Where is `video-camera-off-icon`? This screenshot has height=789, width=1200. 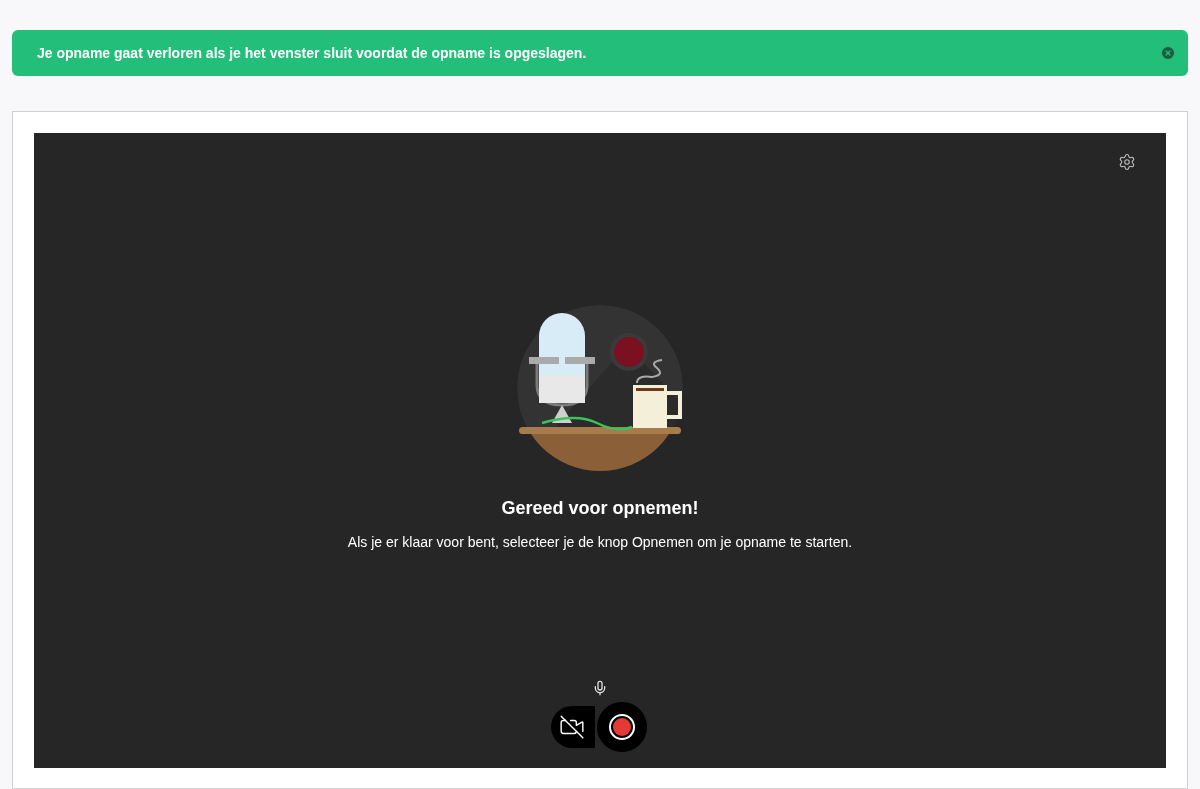
video-camera-off-icon is located at coordinates (572, 727).